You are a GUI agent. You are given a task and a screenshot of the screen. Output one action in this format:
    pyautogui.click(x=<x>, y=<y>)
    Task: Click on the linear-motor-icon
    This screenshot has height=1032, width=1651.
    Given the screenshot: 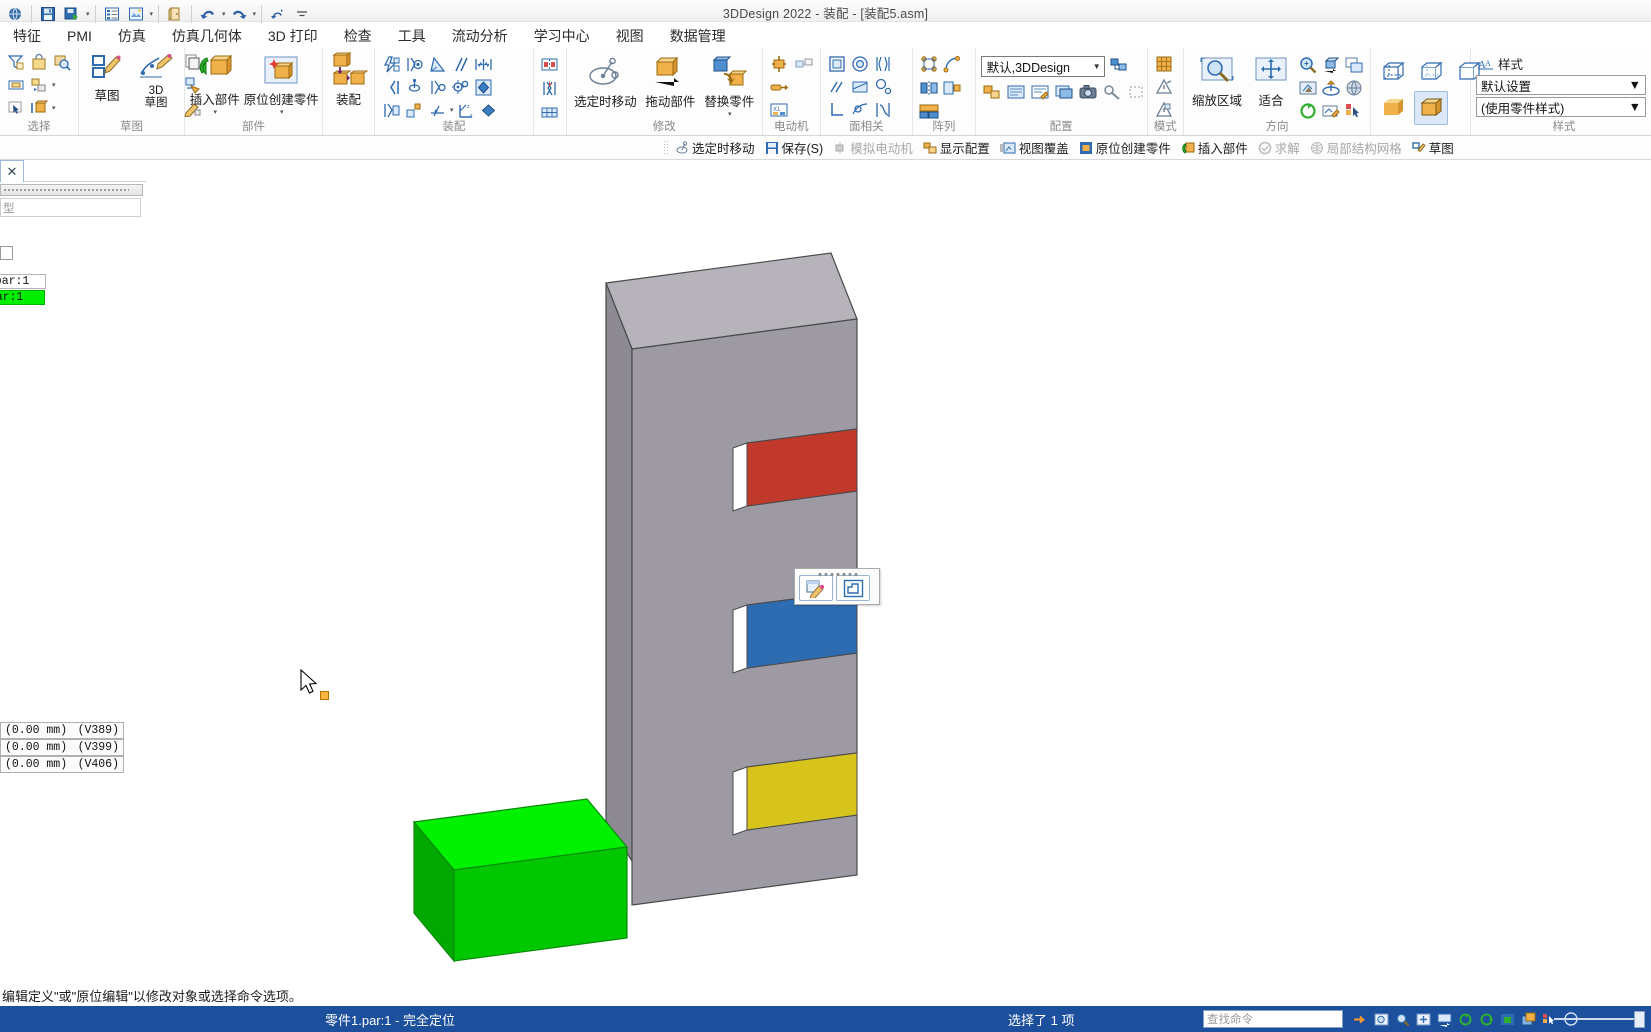 What is the action you would take?
    pyautogui.click(x=779, y=87)
    